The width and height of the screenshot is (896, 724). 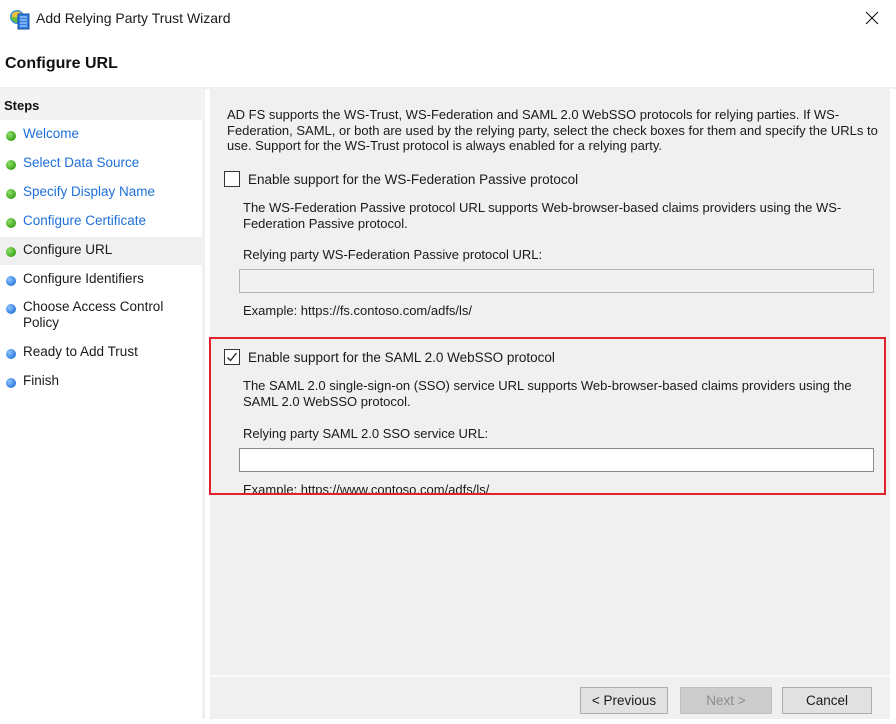 I want to click on steps-heading: Steps, so click(x=102, y=104).